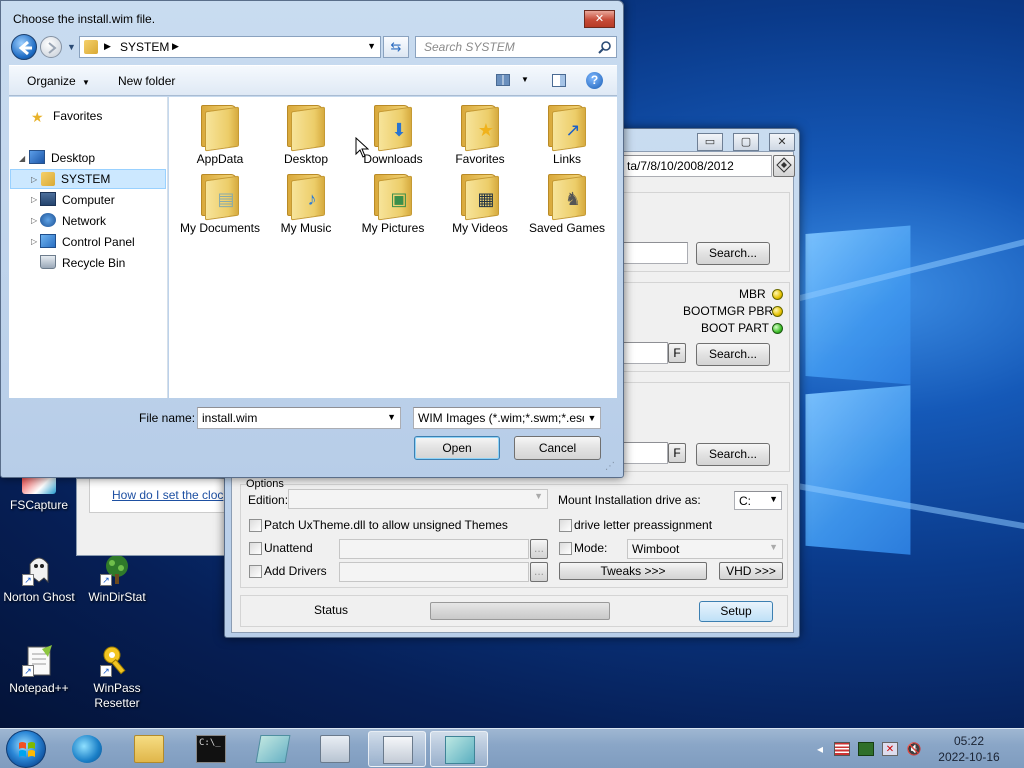  I want to click on folder-appdata: AppData, so click(220, 135).